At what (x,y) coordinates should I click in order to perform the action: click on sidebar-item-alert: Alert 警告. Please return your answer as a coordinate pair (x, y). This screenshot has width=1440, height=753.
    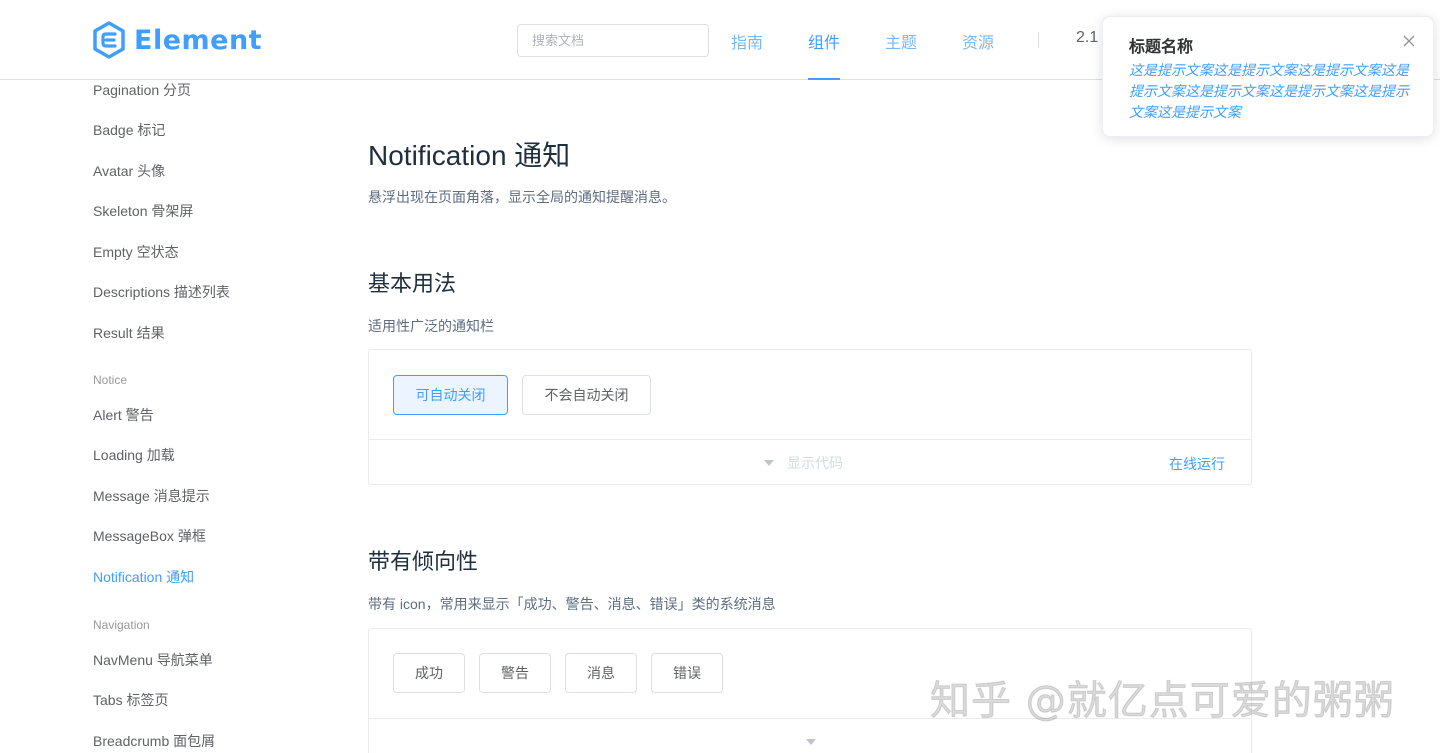
    Looking at the image, I should click on (123, 415).